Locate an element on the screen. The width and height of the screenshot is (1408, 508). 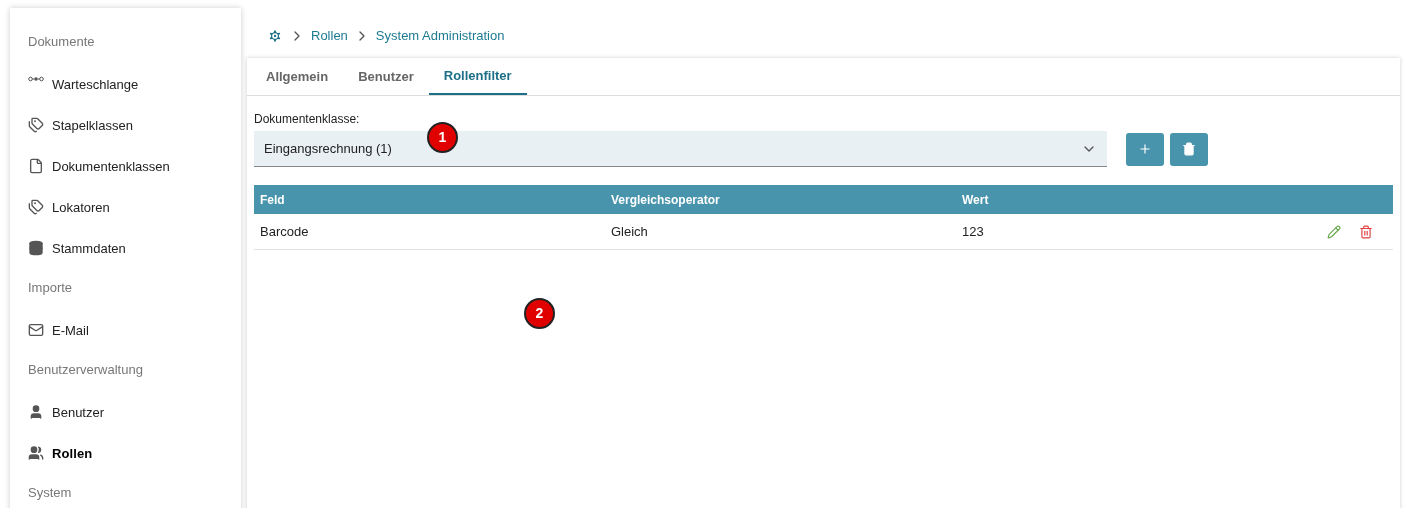
tab: Benutzer is located at coordinates (386, 76).